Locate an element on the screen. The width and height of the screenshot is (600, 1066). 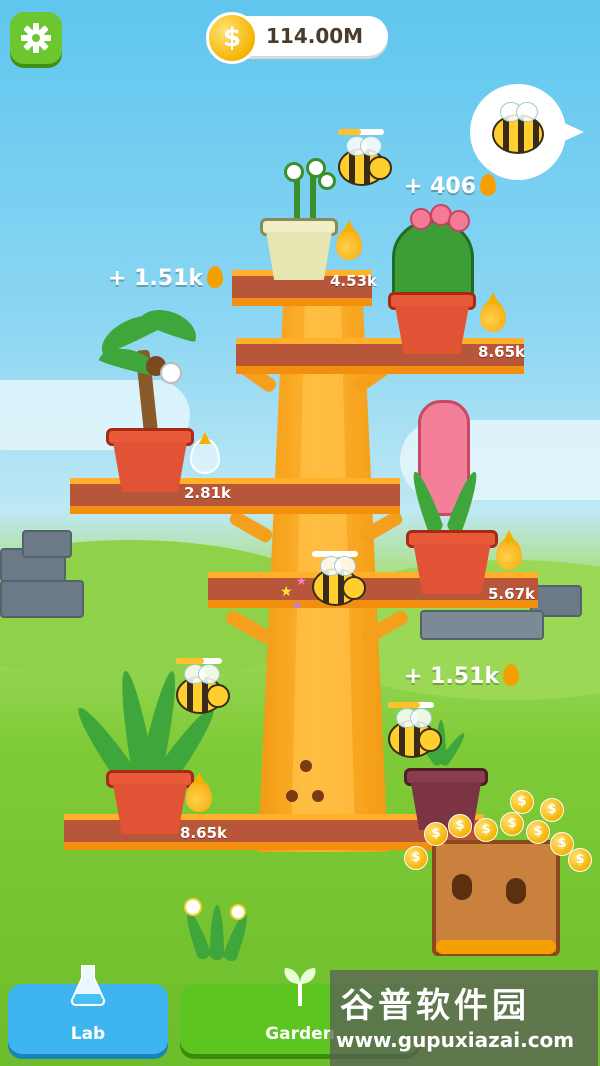
plant-rate: 4.53k is located at coordinates (353, 281).